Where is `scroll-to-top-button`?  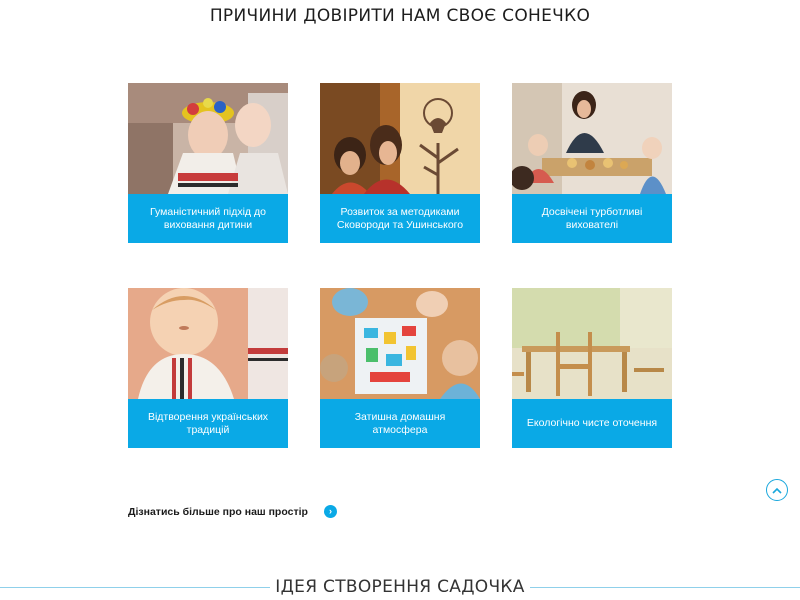 scroll-to-top-button is located at coordinates (777, 490).